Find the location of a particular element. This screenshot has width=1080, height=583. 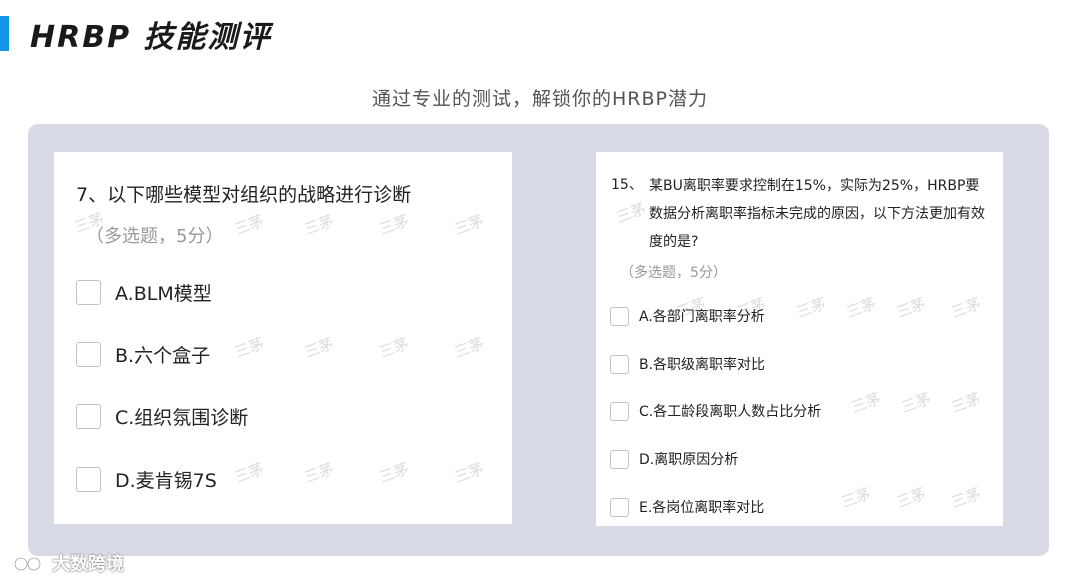

option-d: D.麦肯锡7S is located at coordinates (146, 479).